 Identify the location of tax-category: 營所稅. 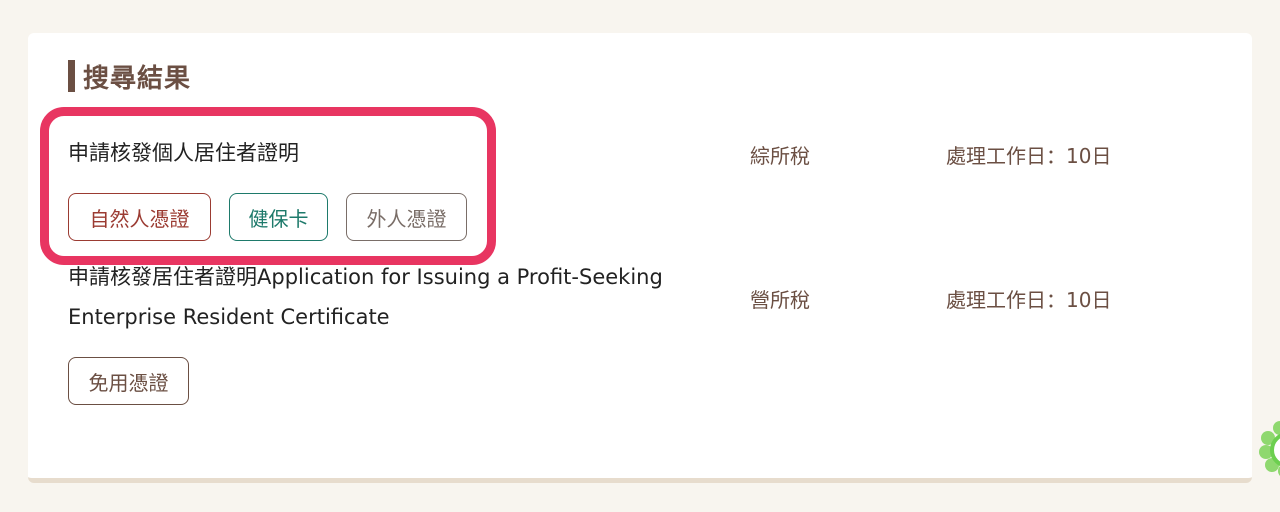
(780, 300).